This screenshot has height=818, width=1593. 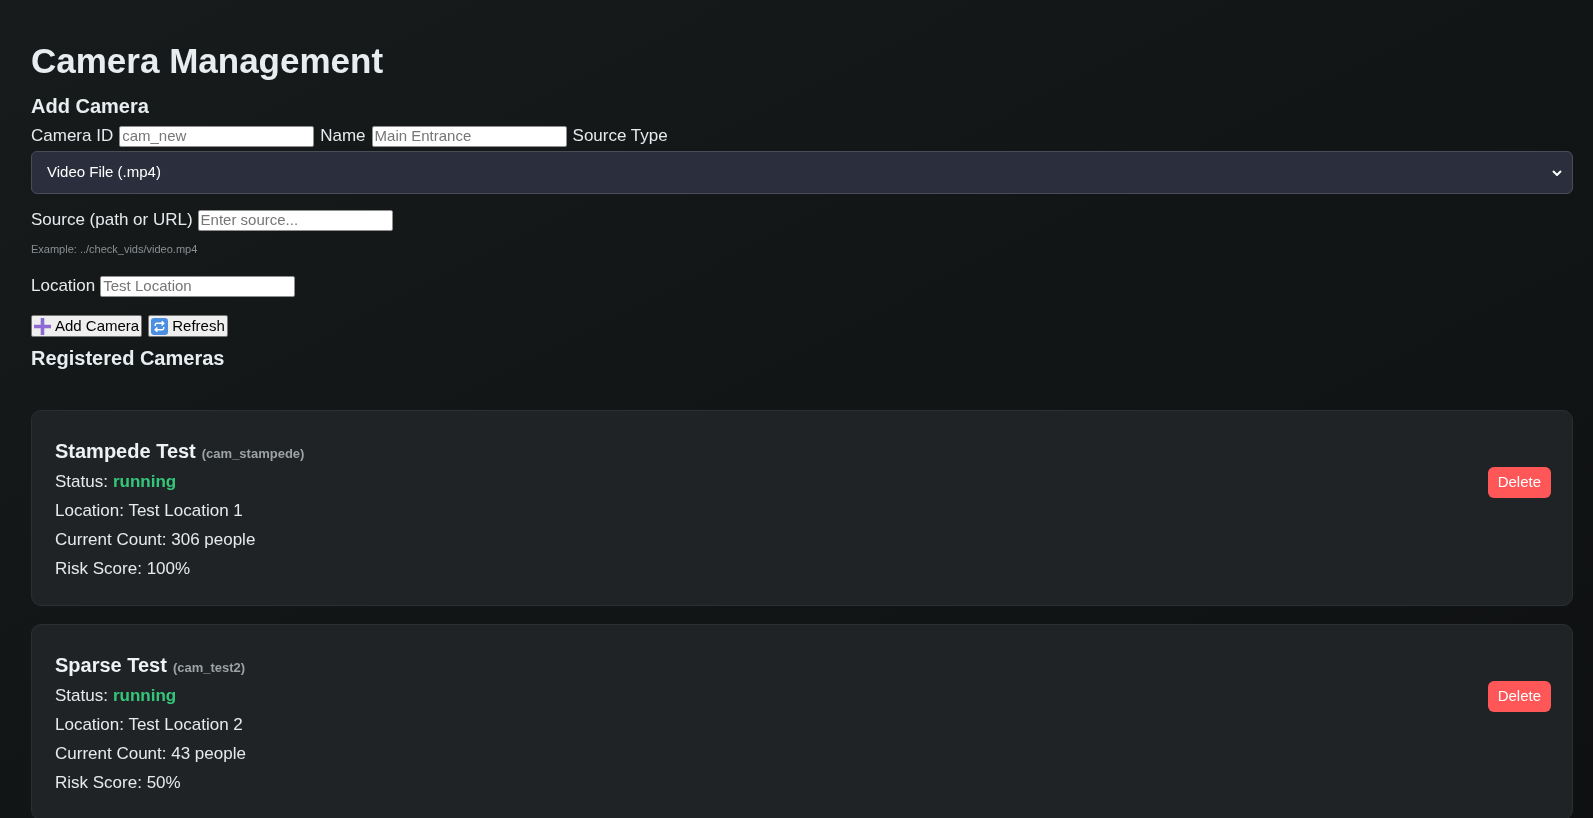 What do you see at coordinates (150, 754) in the screenshot?
I see `count-text: Current Count: 43 people` at bounding box center [150, 754].